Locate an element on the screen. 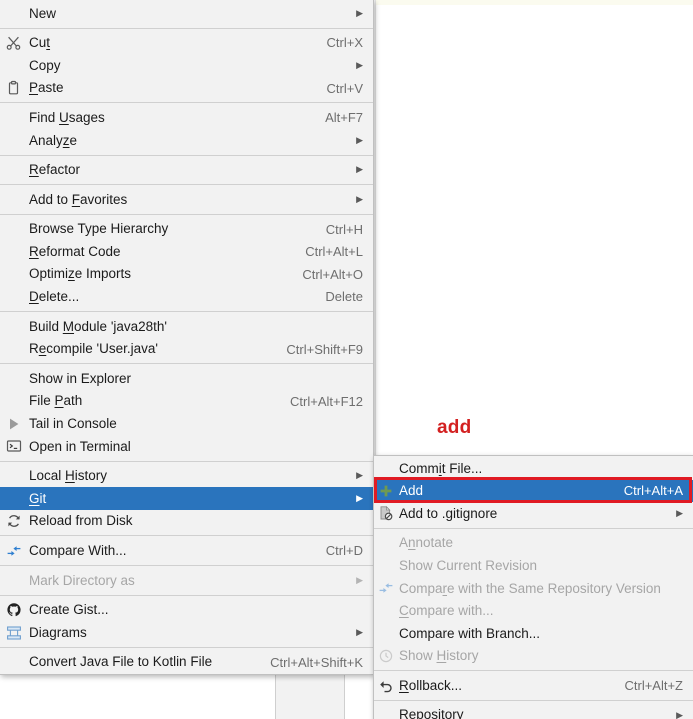 This screenshot has height=719, width=693. menu-item-label: Repository is located at coordinates (431, 713).